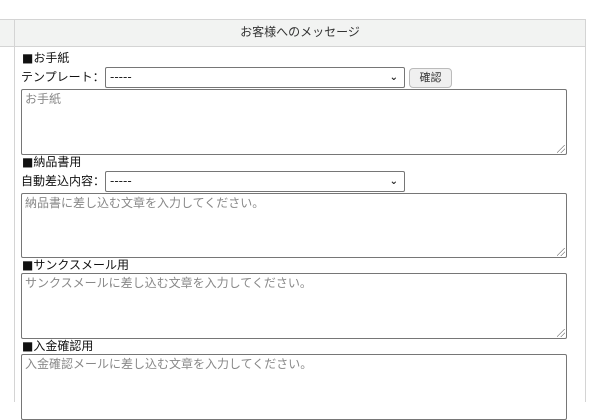 This screenshot has width=604, height=420. What do you see at coordinates (294, 122) in the screenshot?
I see `letter-textarea: お手紙` at bounding box center [294, 122].